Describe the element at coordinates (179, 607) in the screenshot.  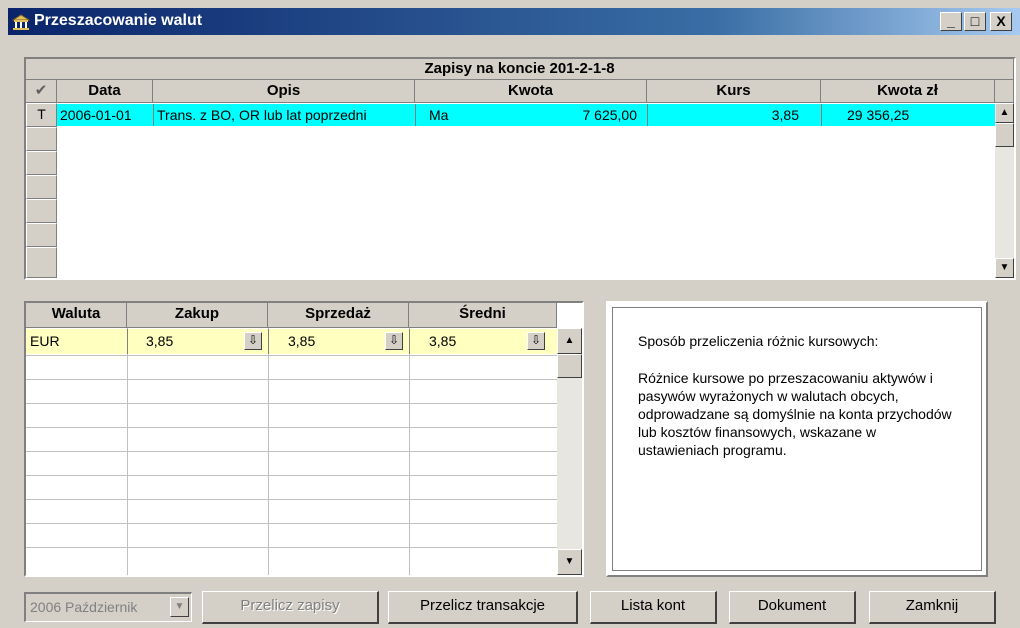
I see `chevron-down-icon: ▼` at that location.